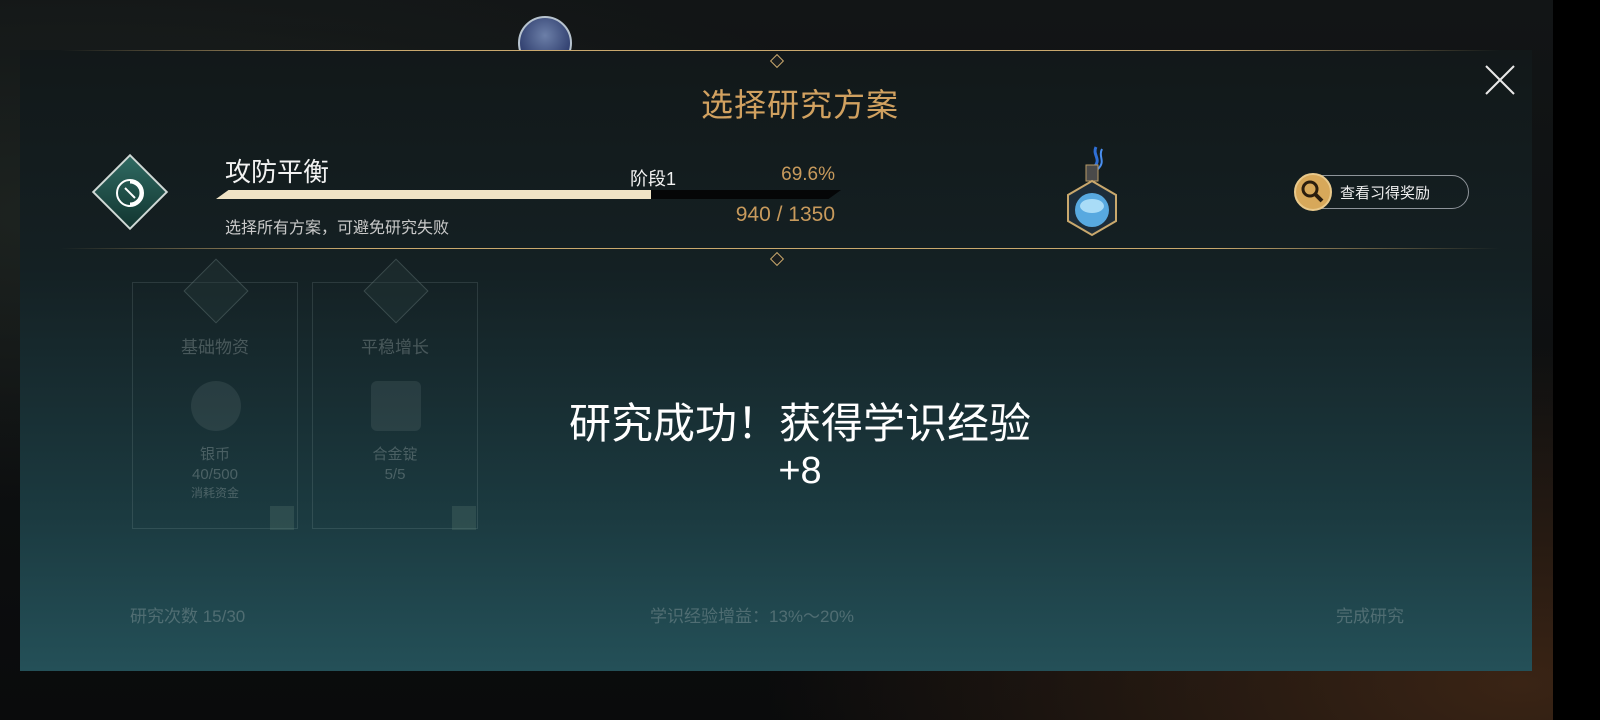  I want to click on magnifier-icon, so click(1313, 192).